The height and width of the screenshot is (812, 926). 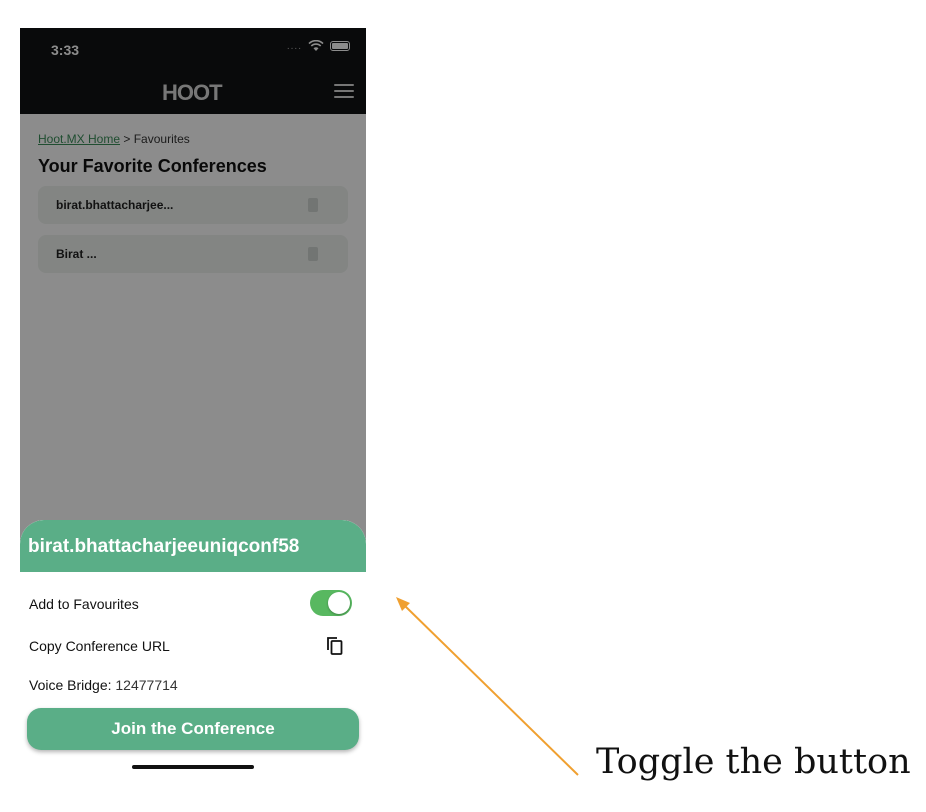 What do you see at coordinates (339, 603) in the screenshot?
I see `toggle-knob` at bounding box center [339, 603].